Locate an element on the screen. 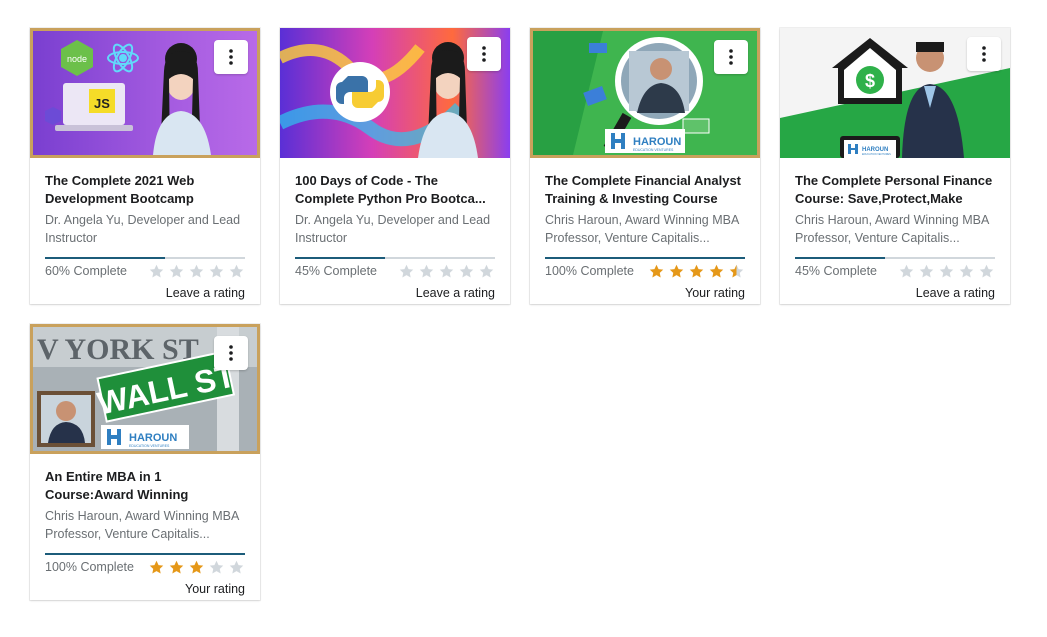 Image resolution: width=1047 pixels, height=637 pixels. js-badge-text: JS is located at coordinates (102, 103).